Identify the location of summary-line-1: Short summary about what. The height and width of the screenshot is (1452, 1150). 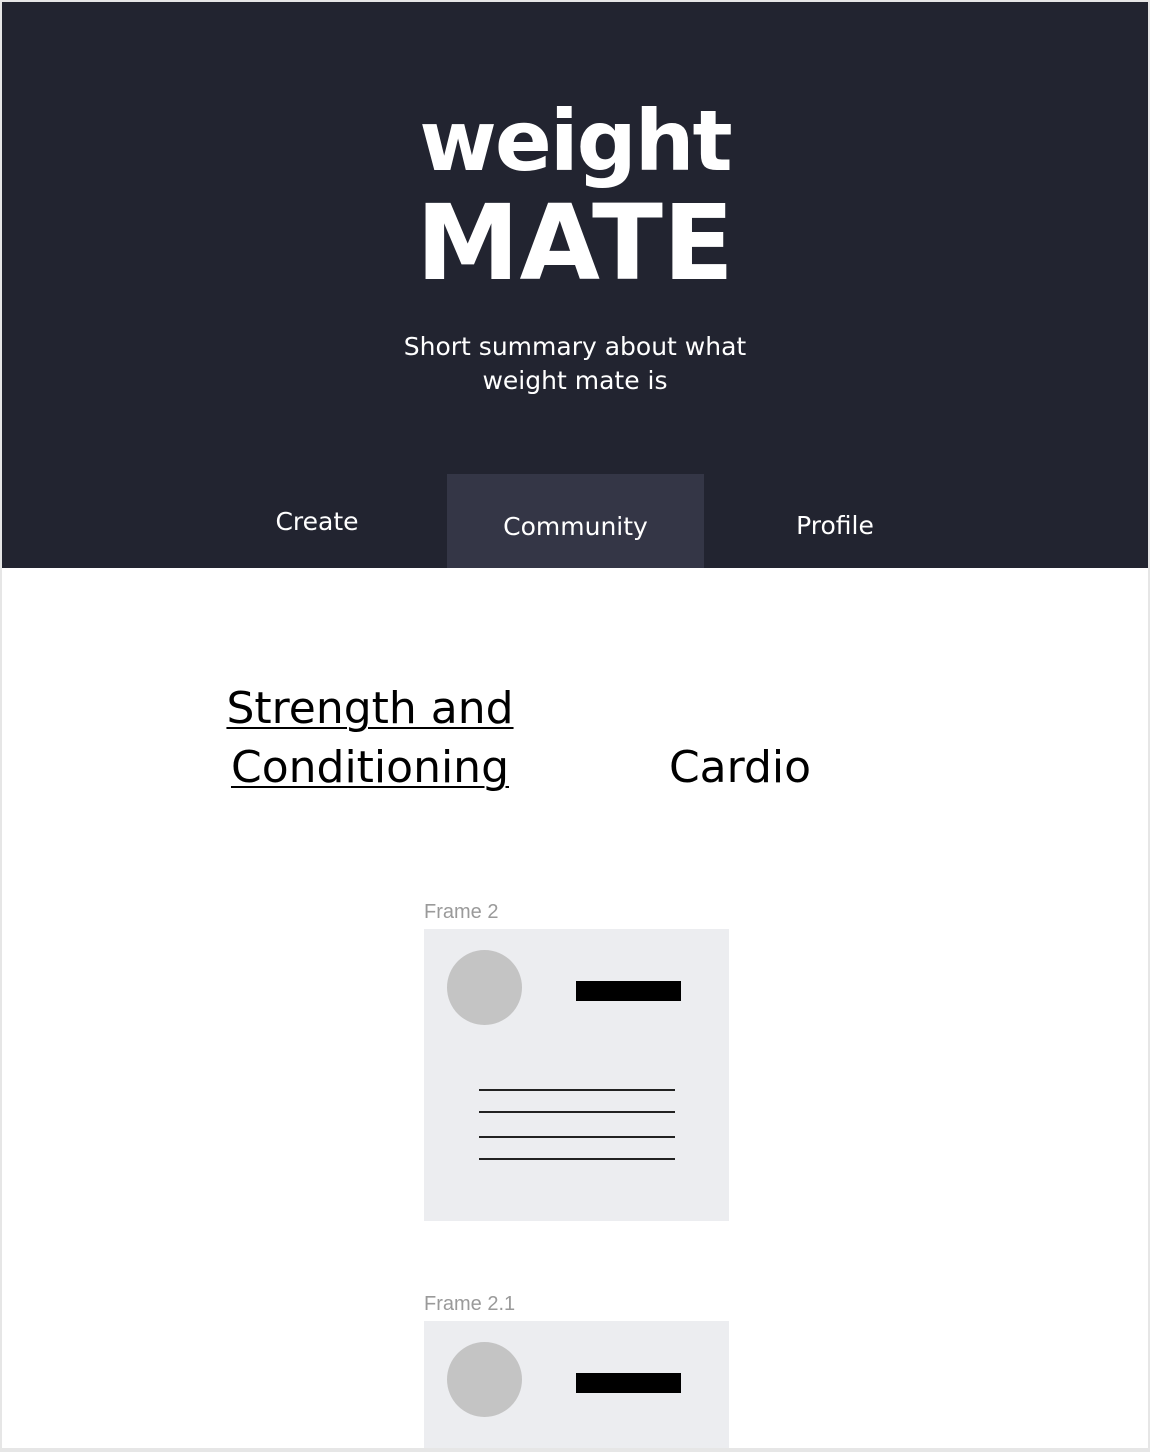
(575, 346).